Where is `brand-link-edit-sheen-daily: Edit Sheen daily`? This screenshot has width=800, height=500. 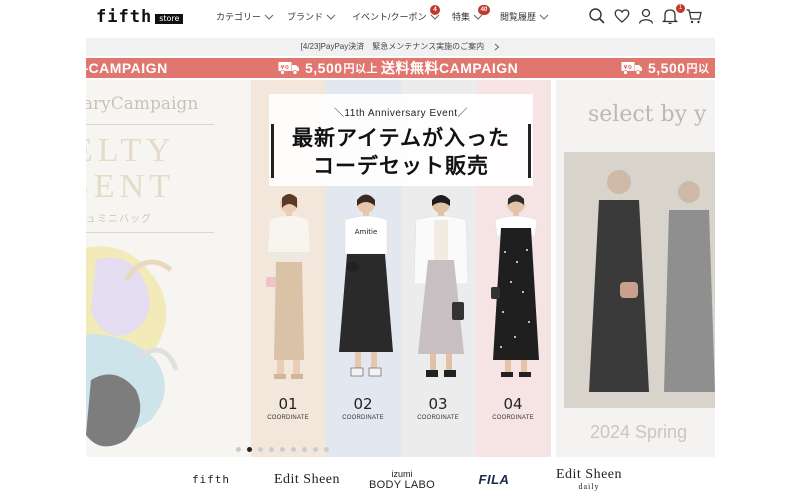
brand-link-edit-sheen-daily: Edit Sheen daily is located at coordinates (589, 479).